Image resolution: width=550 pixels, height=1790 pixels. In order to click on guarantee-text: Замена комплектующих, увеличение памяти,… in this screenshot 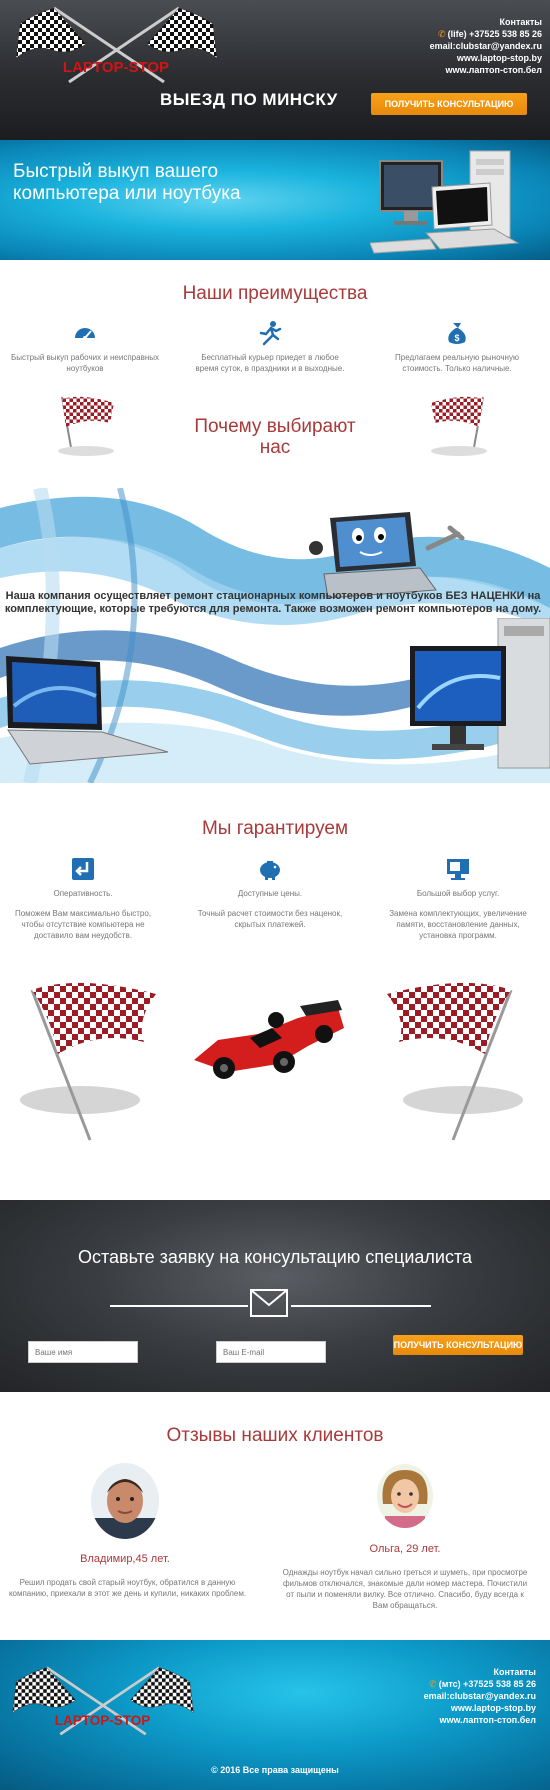, I will do `click(458, 924)`.